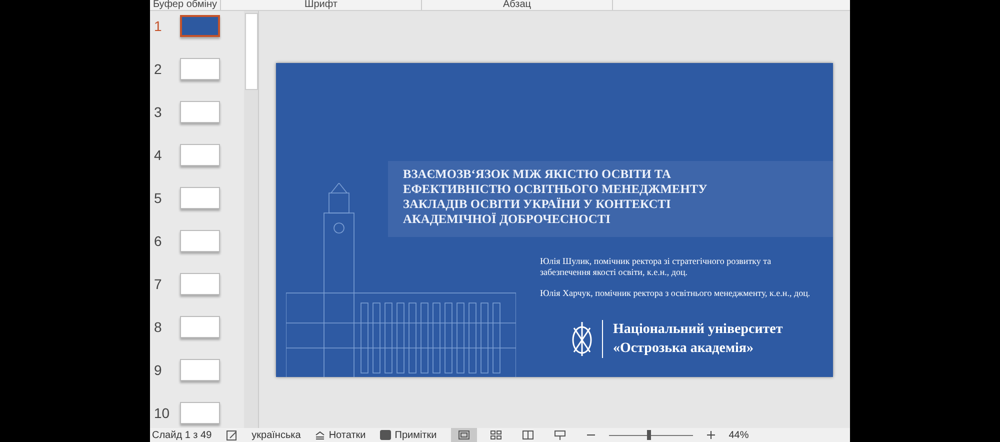  Describe the element at coordinates (182, 435) in the screenshot. I see `slide-counter: Слайд 1 з 49` at that location.